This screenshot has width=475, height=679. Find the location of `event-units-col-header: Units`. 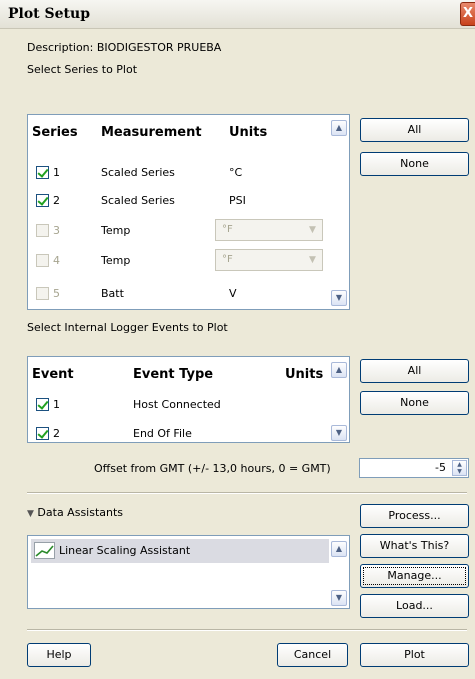

event-units-col-header: Units is located at coordinates (304, 374).